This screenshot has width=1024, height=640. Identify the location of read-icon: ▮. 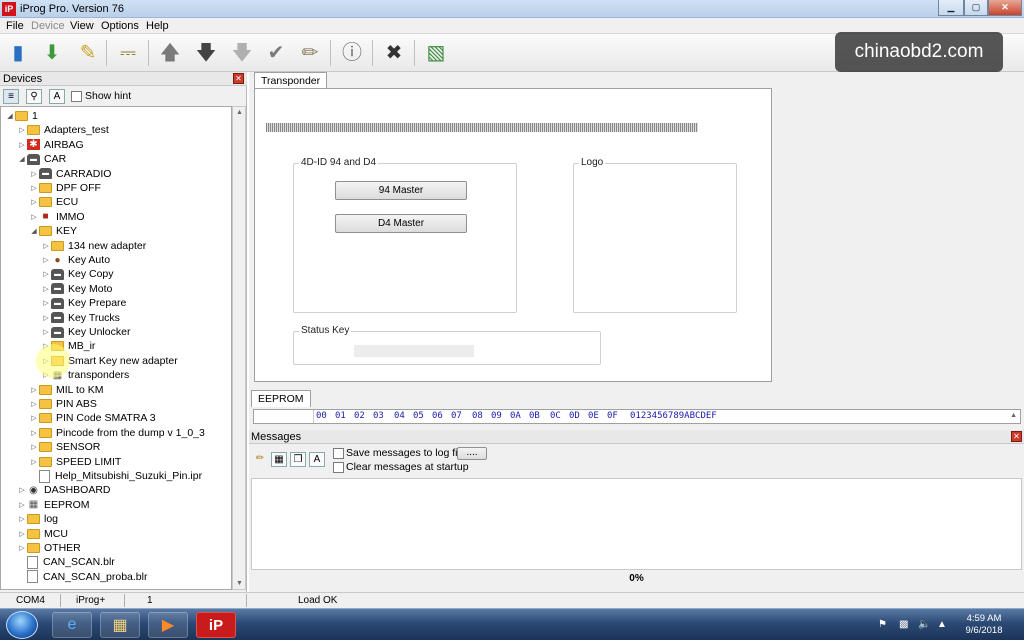
(18, 53).